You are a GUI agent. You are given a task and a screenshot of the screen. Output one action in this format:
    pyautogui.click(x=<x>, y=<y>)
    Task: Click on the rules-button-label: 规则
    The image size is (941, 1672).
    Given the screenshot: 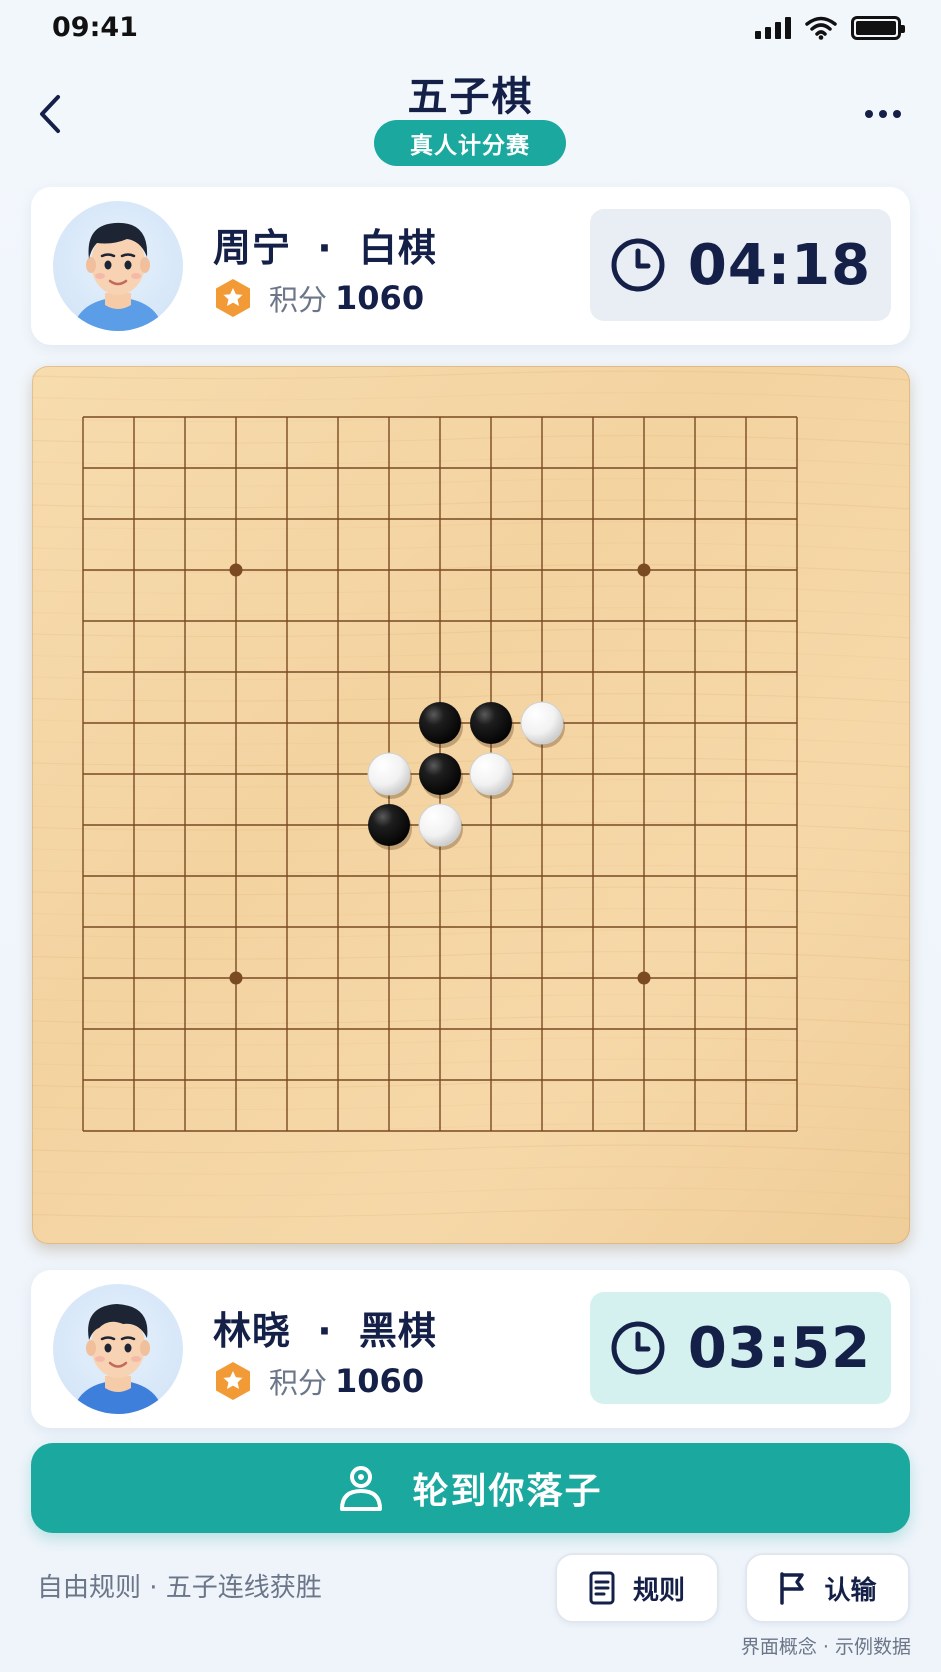 What is the action you would take?
    pyautogui.click(x=658, y=1590)
    